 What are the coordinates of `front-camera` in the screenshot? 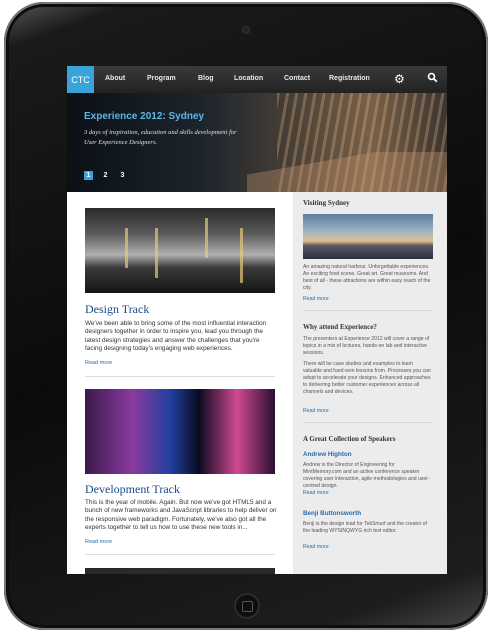 It's located at (246, 30).